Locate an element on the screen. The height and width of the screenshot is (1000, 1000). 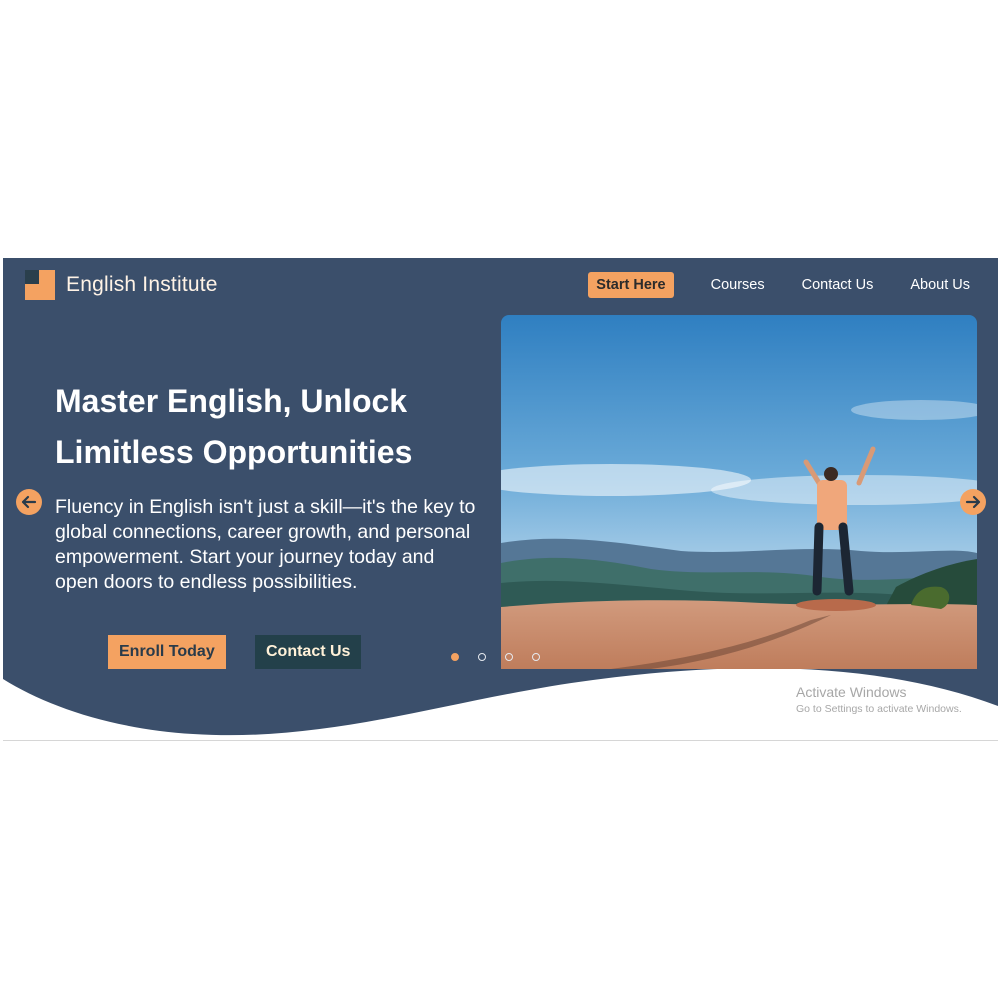
main-nav: Start Here Courses Contact Us About Us is located at coordinates (779, 285).